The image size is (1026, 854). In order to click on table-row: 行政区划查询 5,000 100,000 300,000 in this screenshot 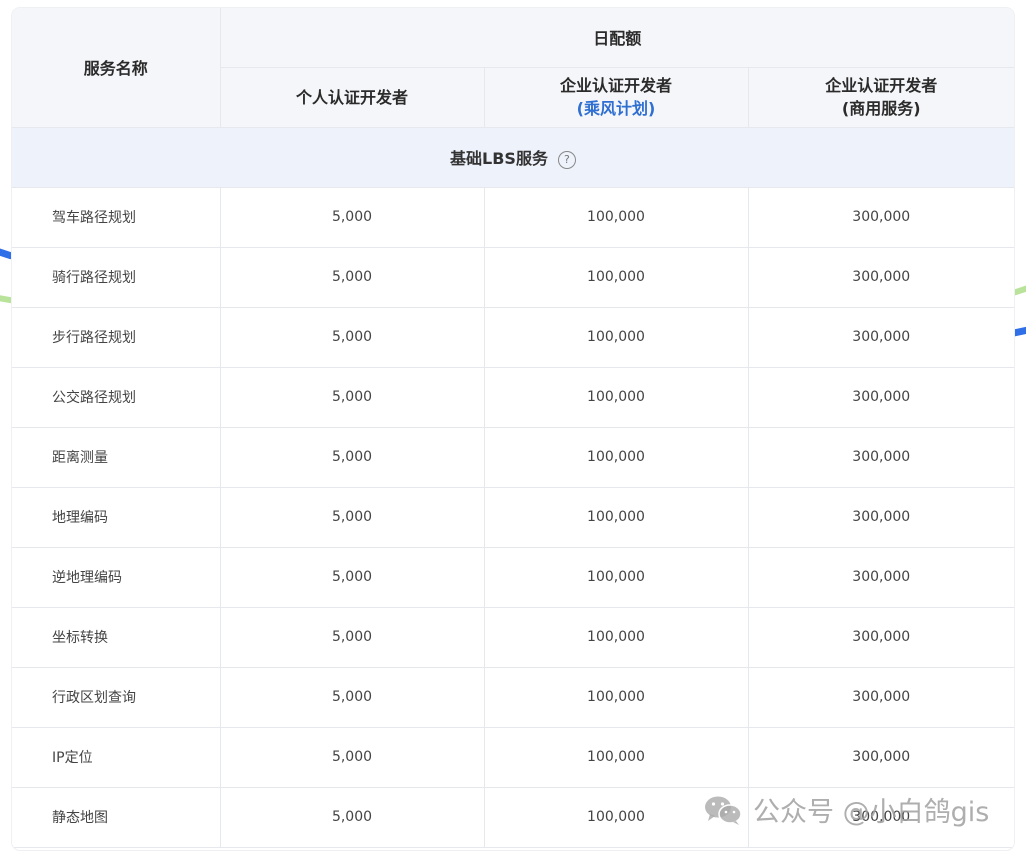, I will do `click(513, 697)`.